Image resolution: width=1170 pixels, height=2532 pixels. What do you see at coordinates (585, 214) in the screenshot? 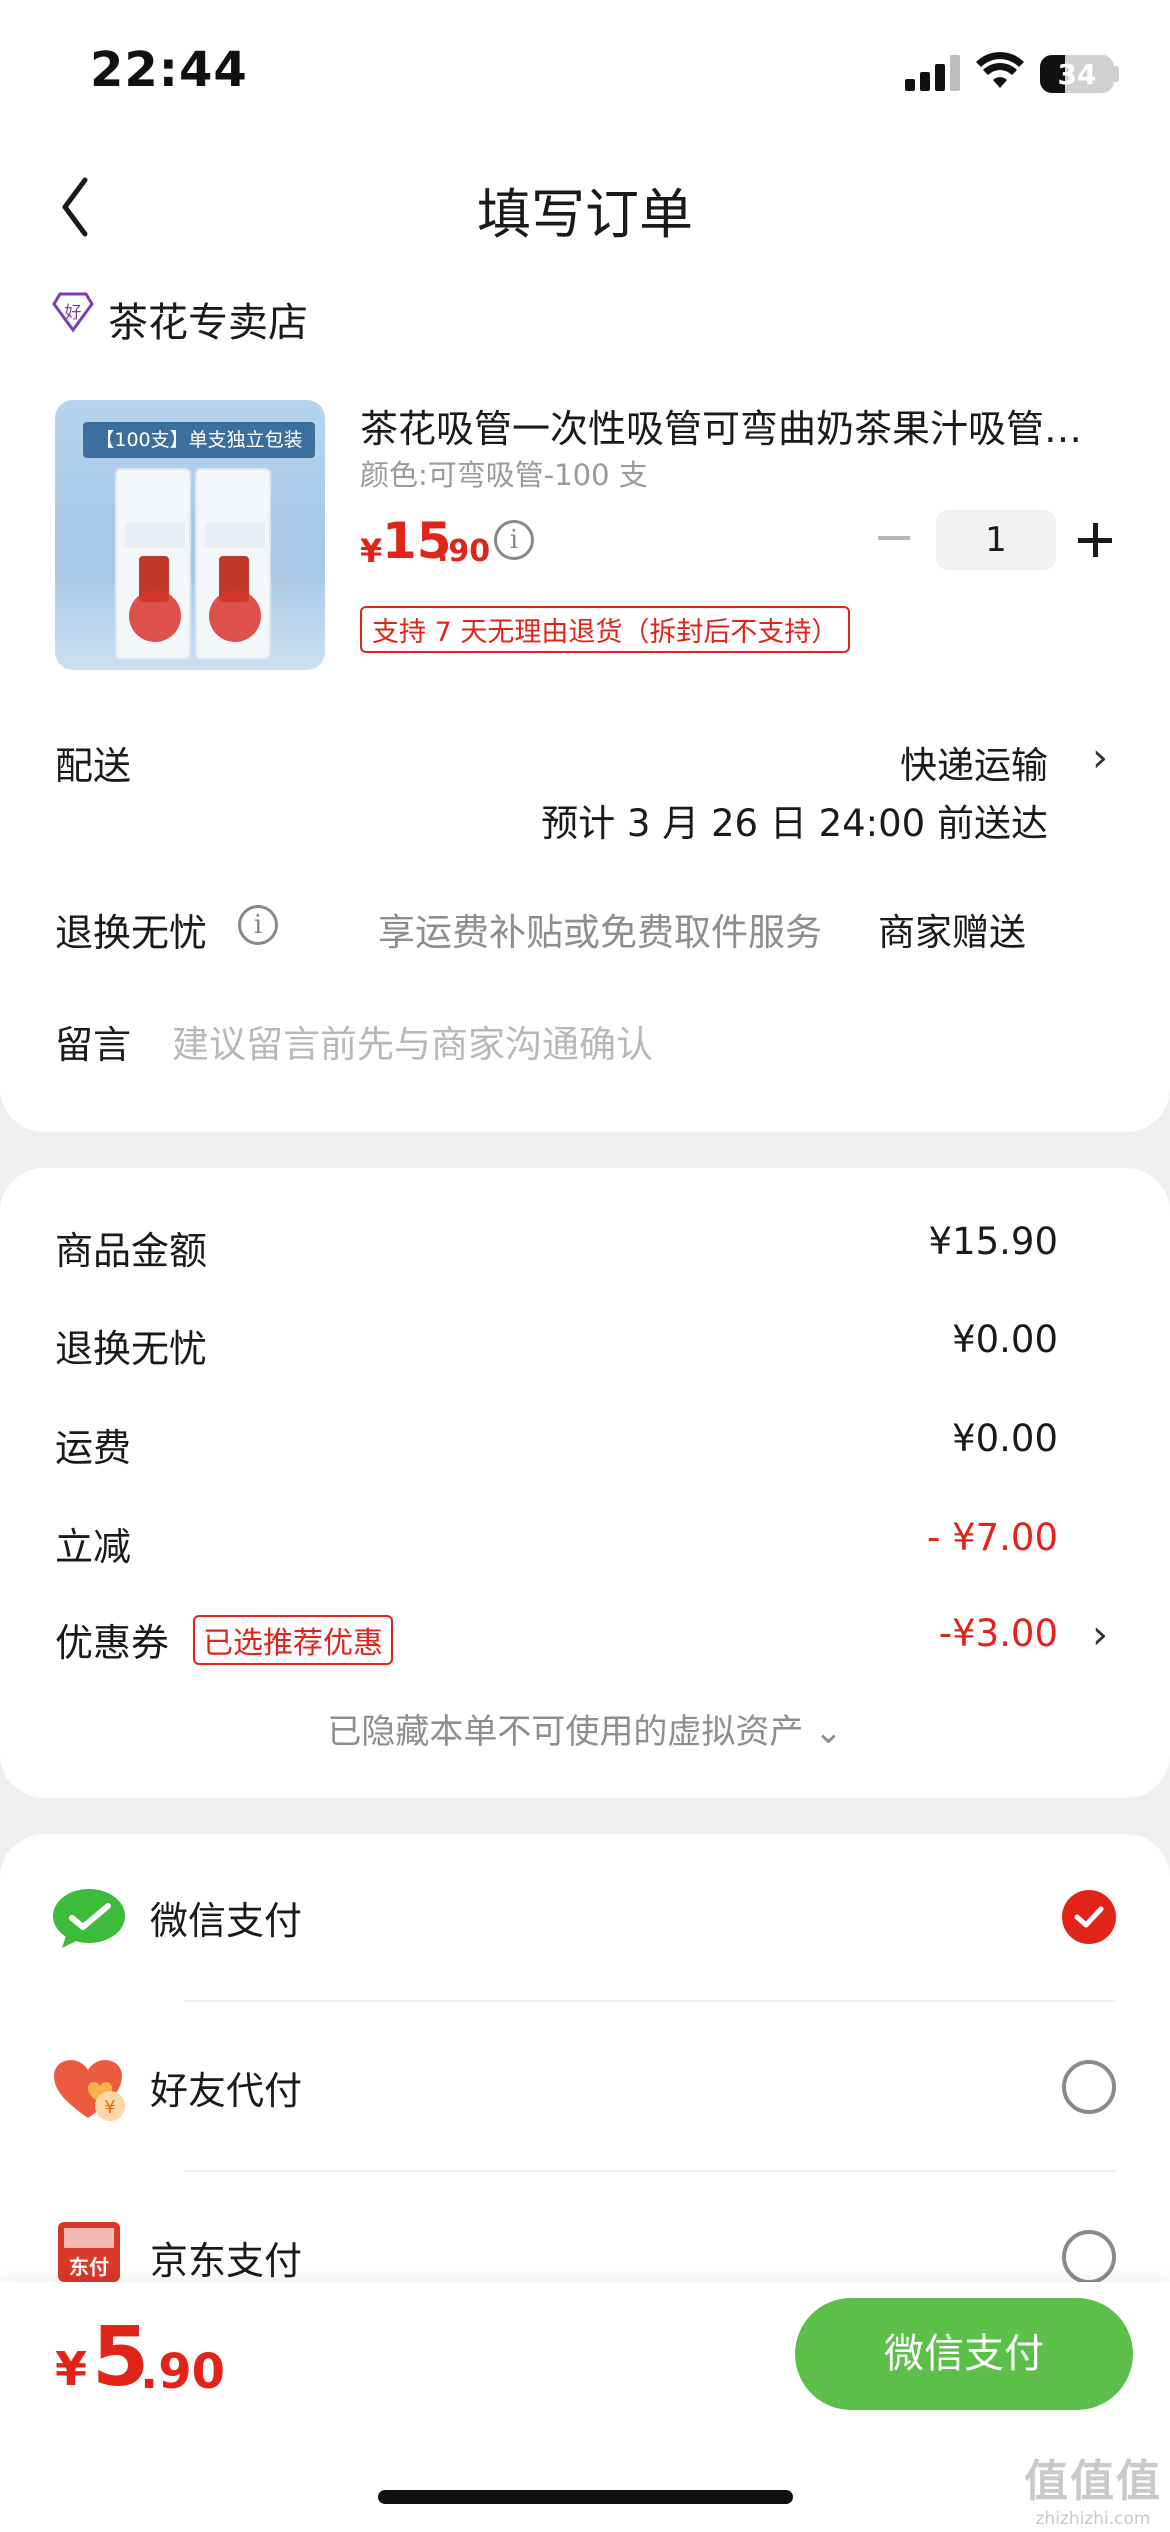
I see `page-title: 填写订单` at bounding box center [585, 214].